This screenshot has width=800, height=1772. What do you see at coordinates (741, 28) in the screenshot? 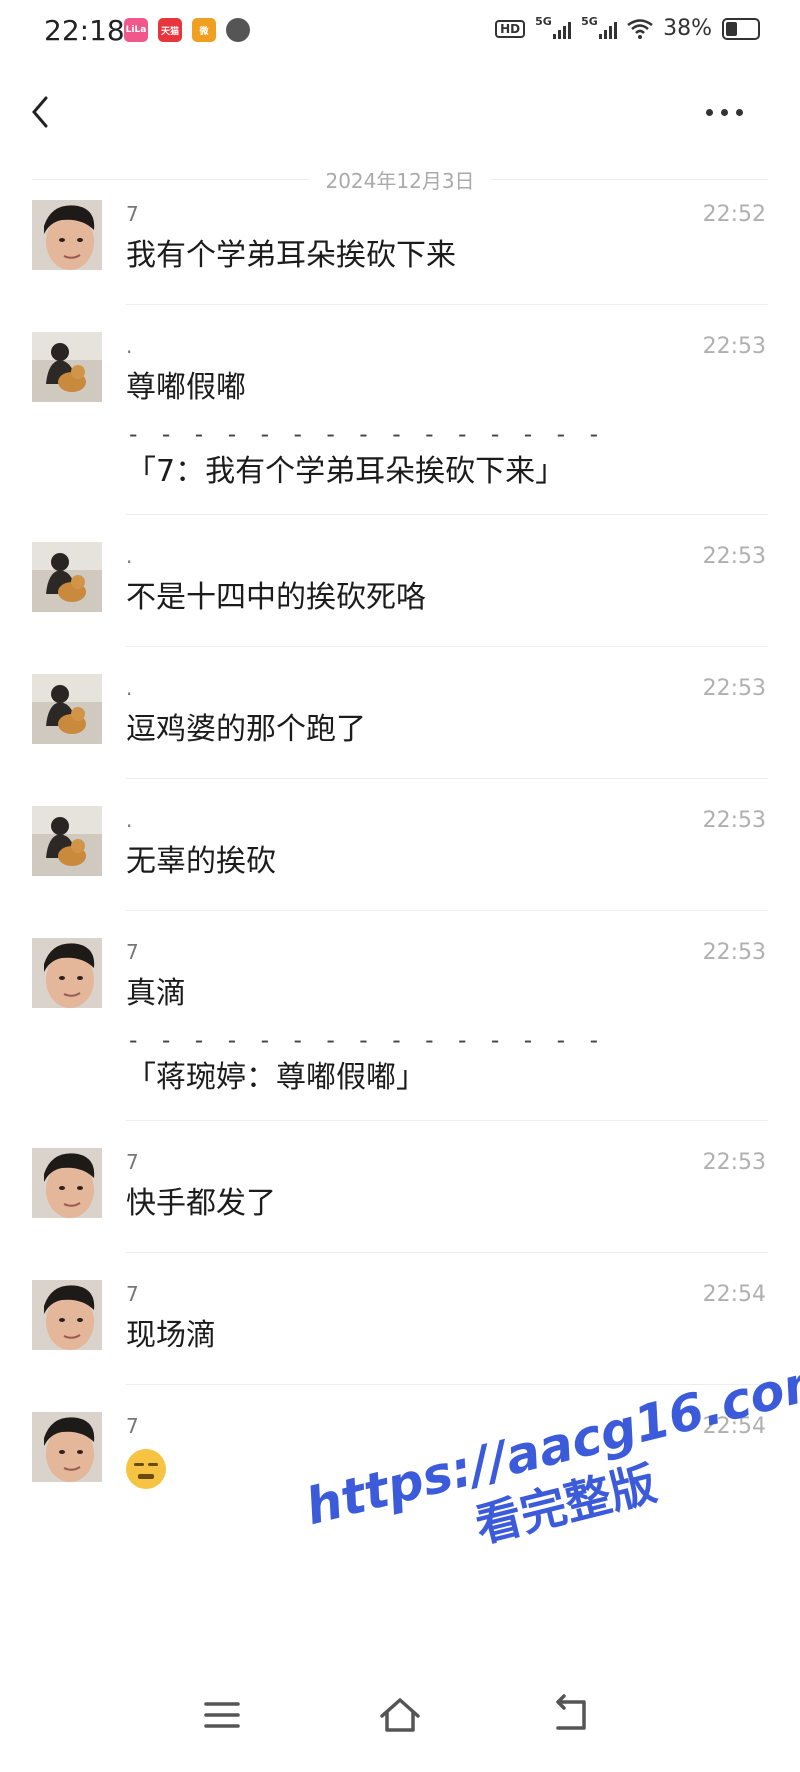
I see `battery-icon` at bounding box center [741, 28].